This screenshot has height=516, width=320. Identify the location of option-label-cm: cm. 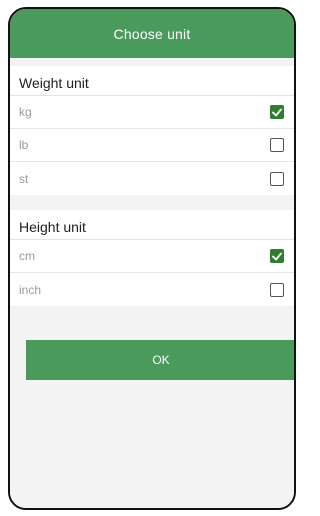
(27, 256).